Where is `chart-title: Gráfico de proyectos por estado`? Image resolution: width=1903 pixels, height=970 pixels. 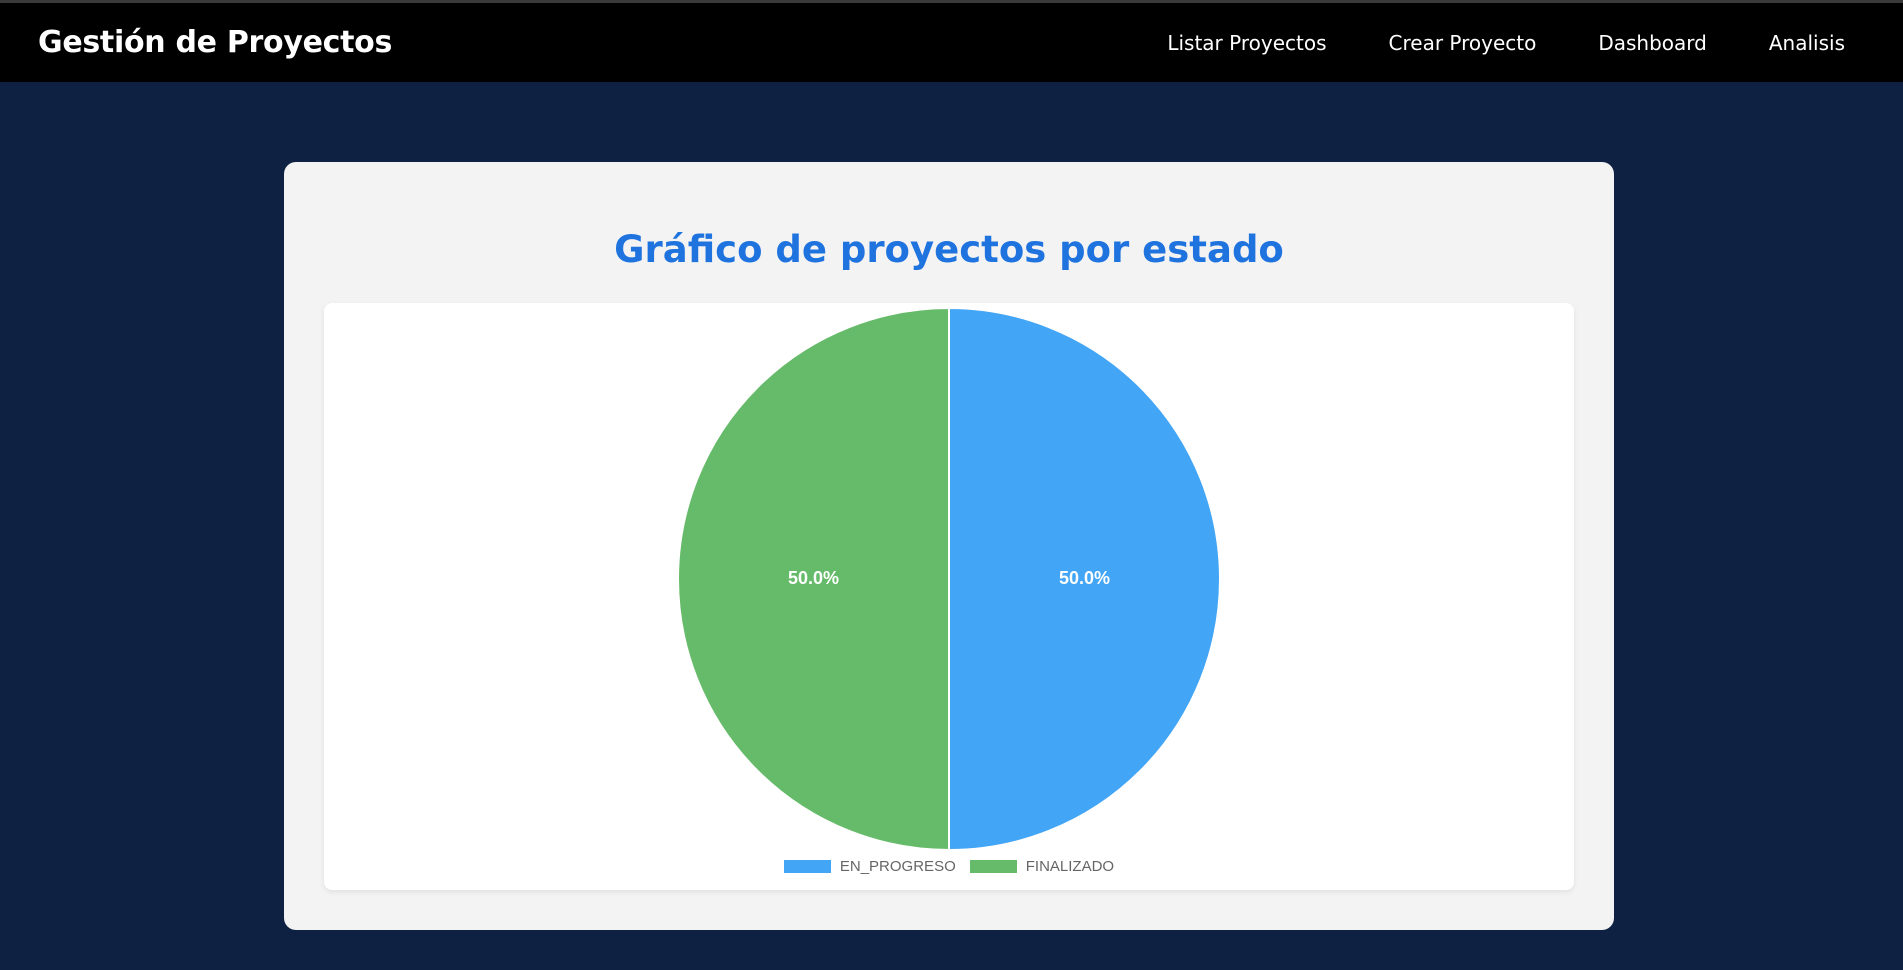 chart-title: Gráfico de proyectos por estado is located at coordinates (949, 249).